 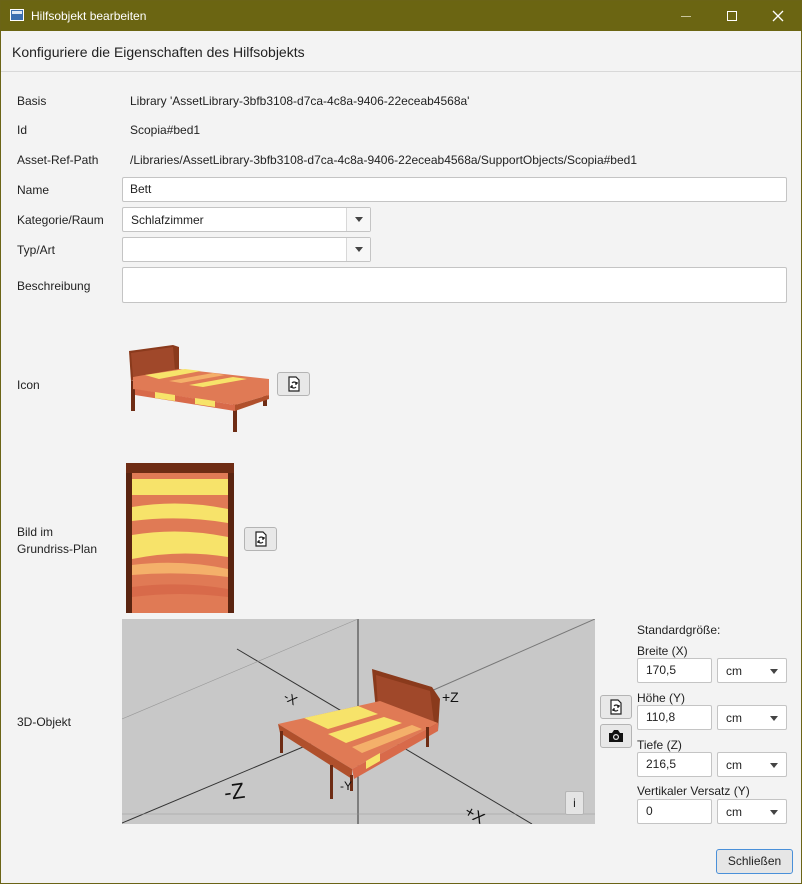 I want to click on camera-icon, so click(x=616, y=736).